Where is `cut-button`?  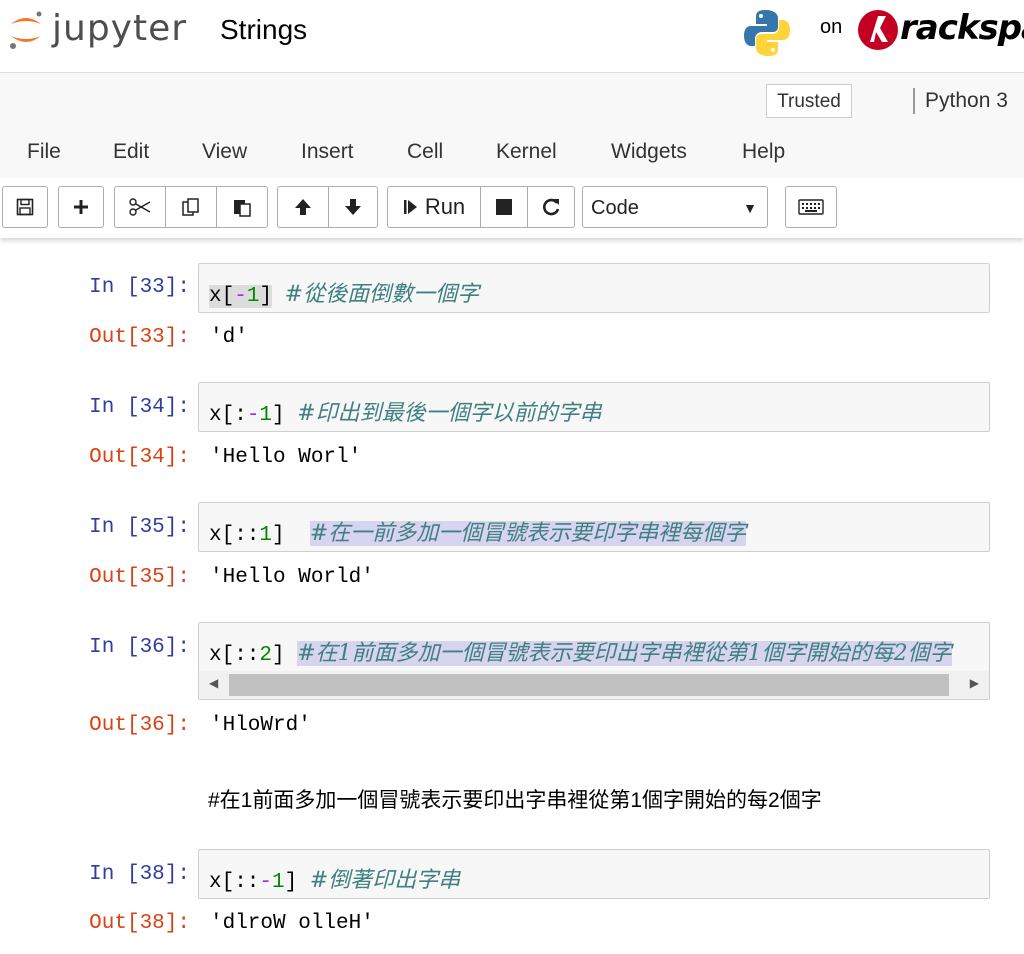 cut-button is located at coordinates (140, 207).